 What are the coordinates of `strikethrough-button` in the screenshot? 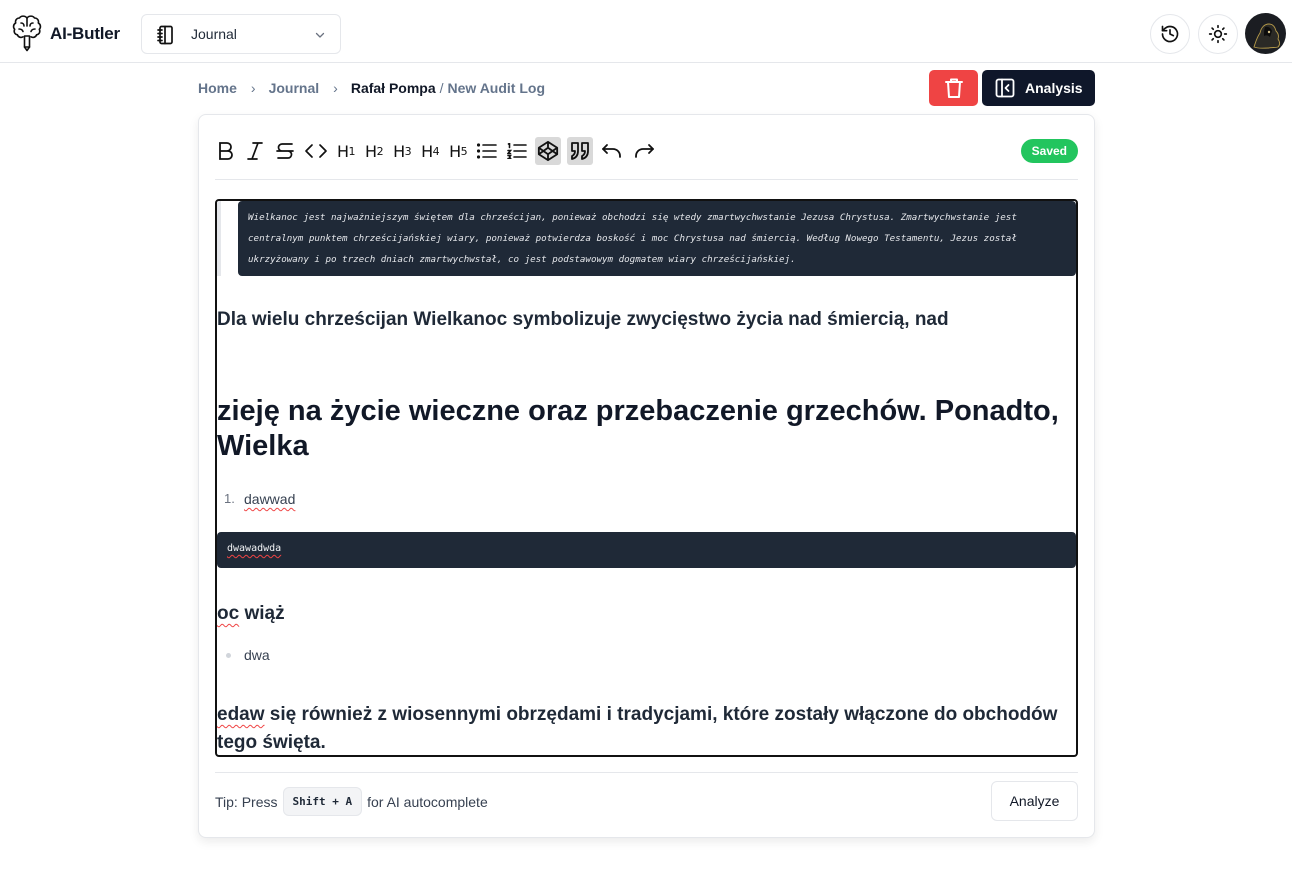 It's located at (285, 151).